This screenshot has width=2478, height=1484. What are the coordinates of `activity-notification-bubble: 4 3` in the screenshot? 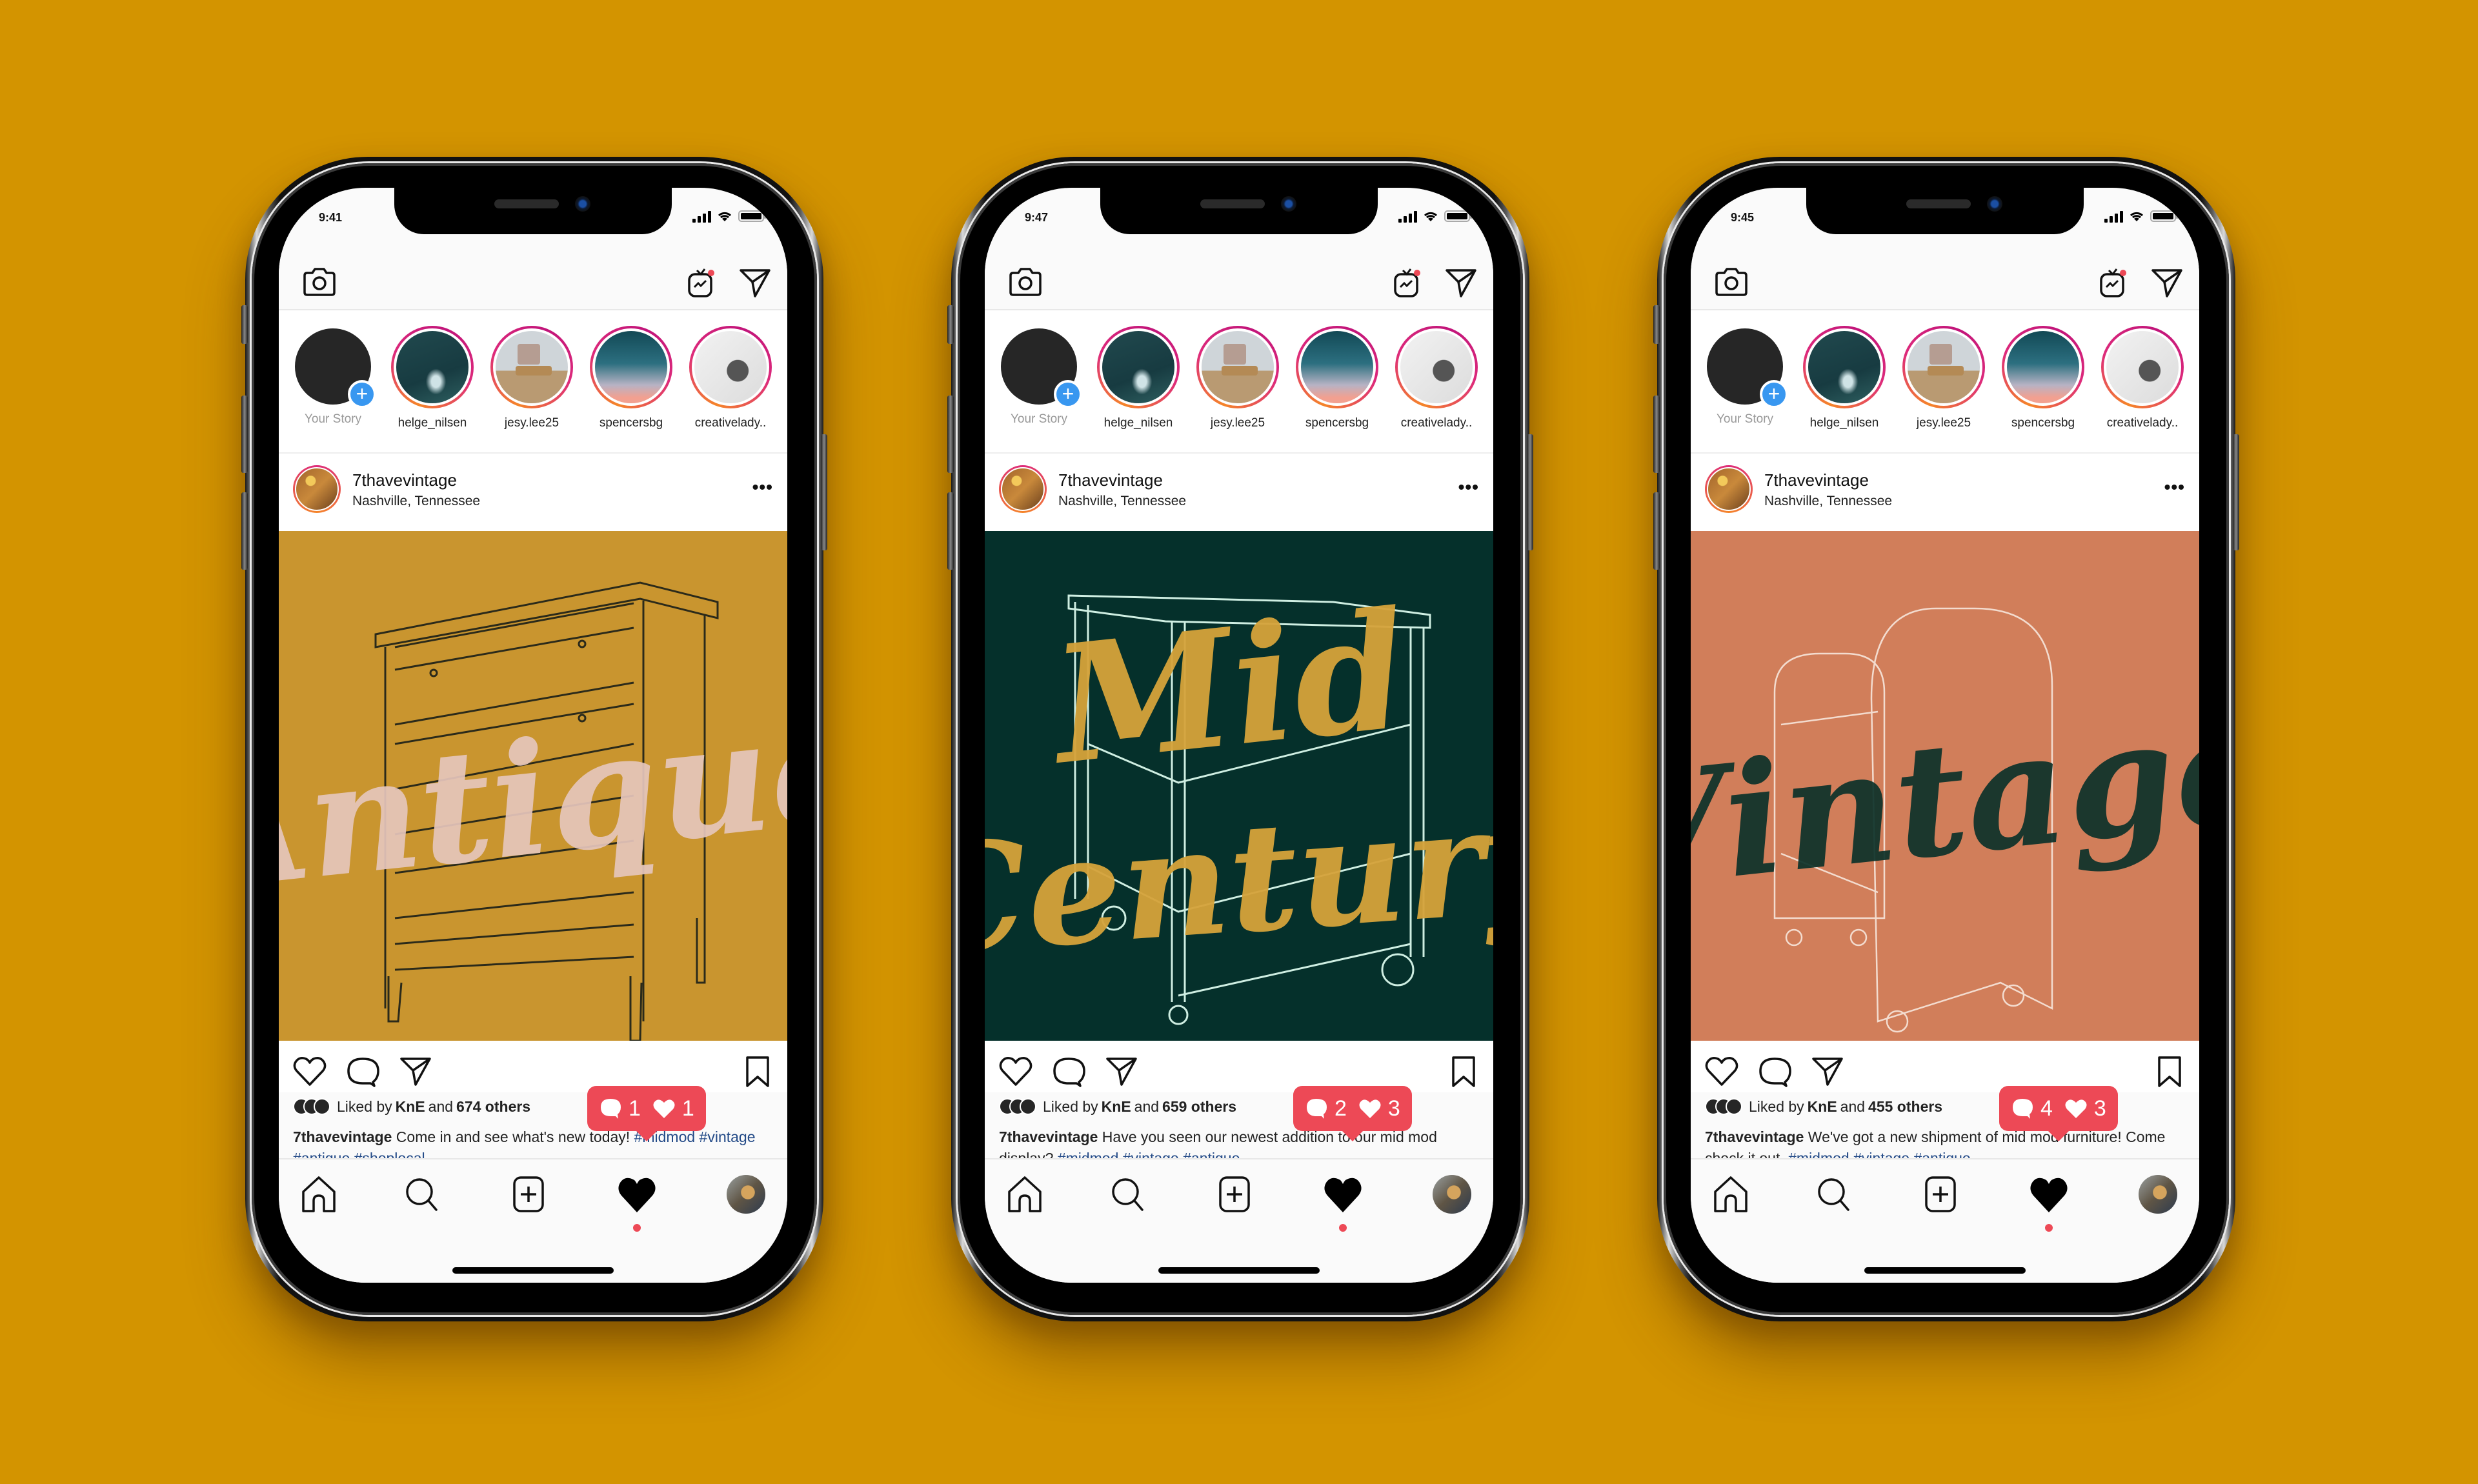 It's located at (2058, 1108).